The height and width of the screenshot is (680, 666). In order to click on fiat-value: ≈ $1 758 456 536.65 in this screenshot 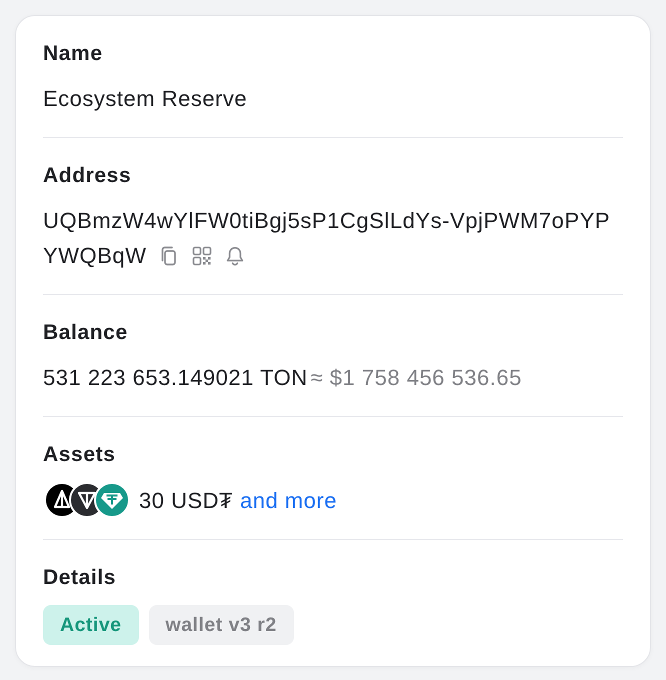, I will do `click(416, 377)`.